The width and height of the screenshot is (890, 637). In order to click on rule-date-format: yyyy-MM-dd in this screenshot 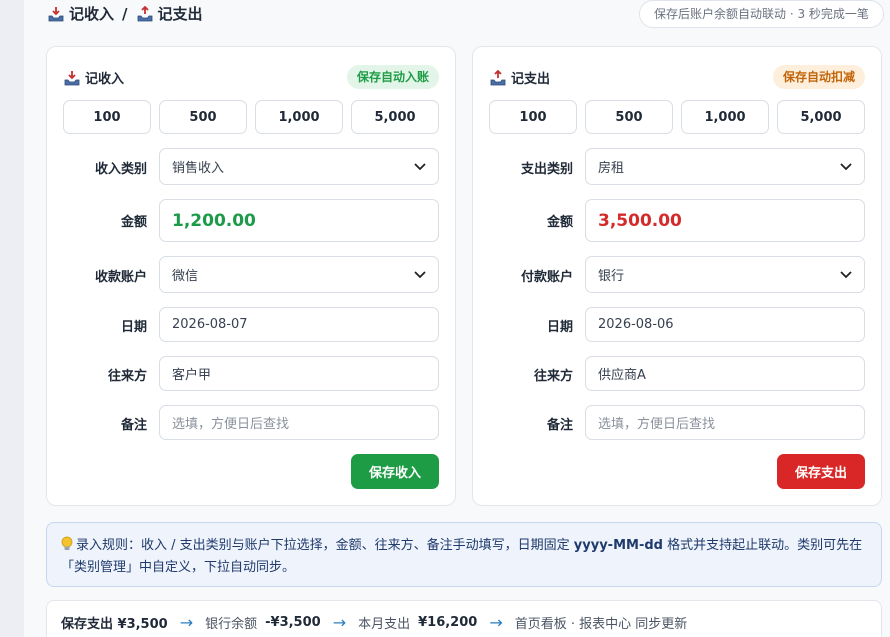, I will do `click(618, 545)`.